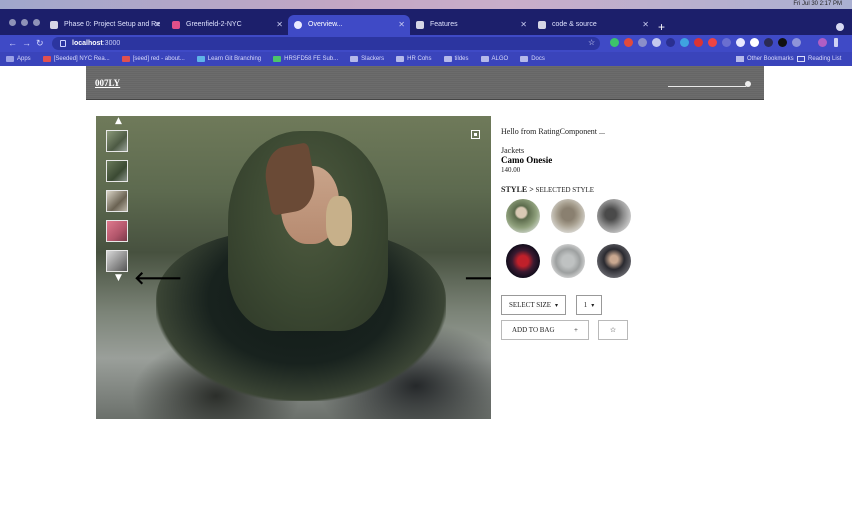 Image resolution: width=852 pixels, height=532 pixels. Describe the element at coordinates (36, 22) in the screenshot. I see `zoom-window-button` at that location.